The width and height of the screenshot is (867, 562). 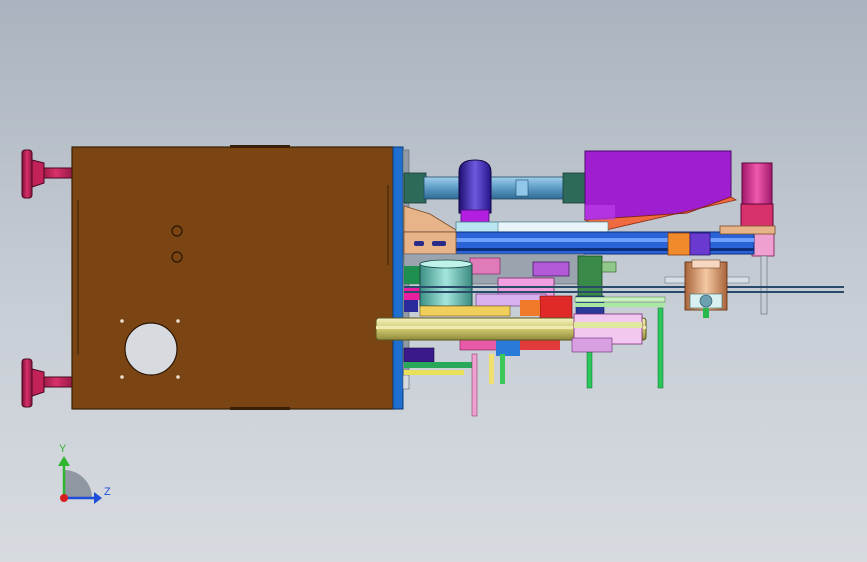 I want to click on lower-handle, so click(x=49, y=383).